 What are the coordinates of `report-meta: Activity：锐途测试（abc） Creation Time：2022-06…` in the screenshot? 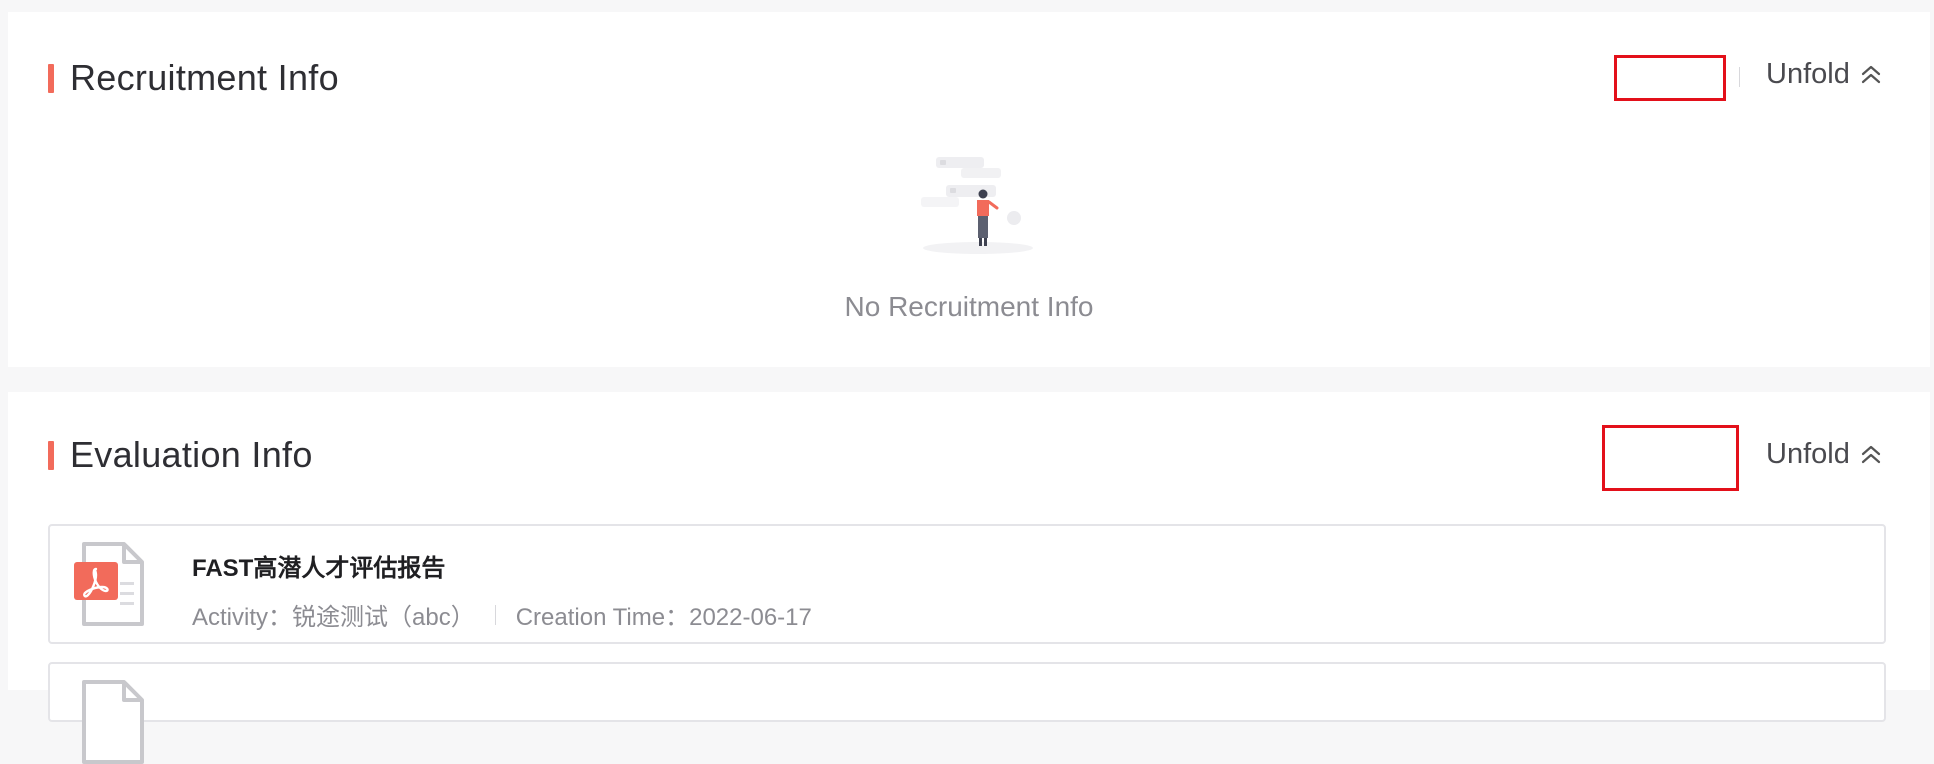 It's located at (502, 614).